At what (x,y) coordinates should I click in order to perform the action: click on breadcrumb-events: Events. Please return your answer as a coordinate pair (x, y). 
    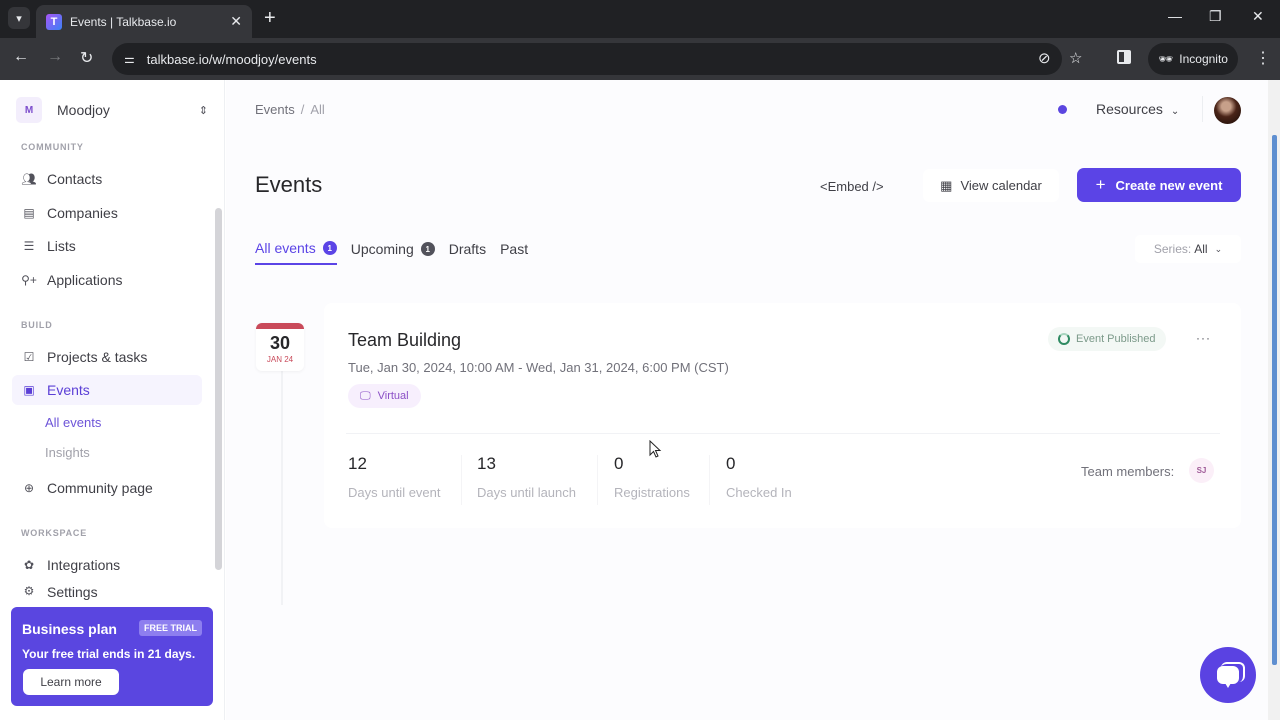
    Looking at the image, I should click on (275, 109).